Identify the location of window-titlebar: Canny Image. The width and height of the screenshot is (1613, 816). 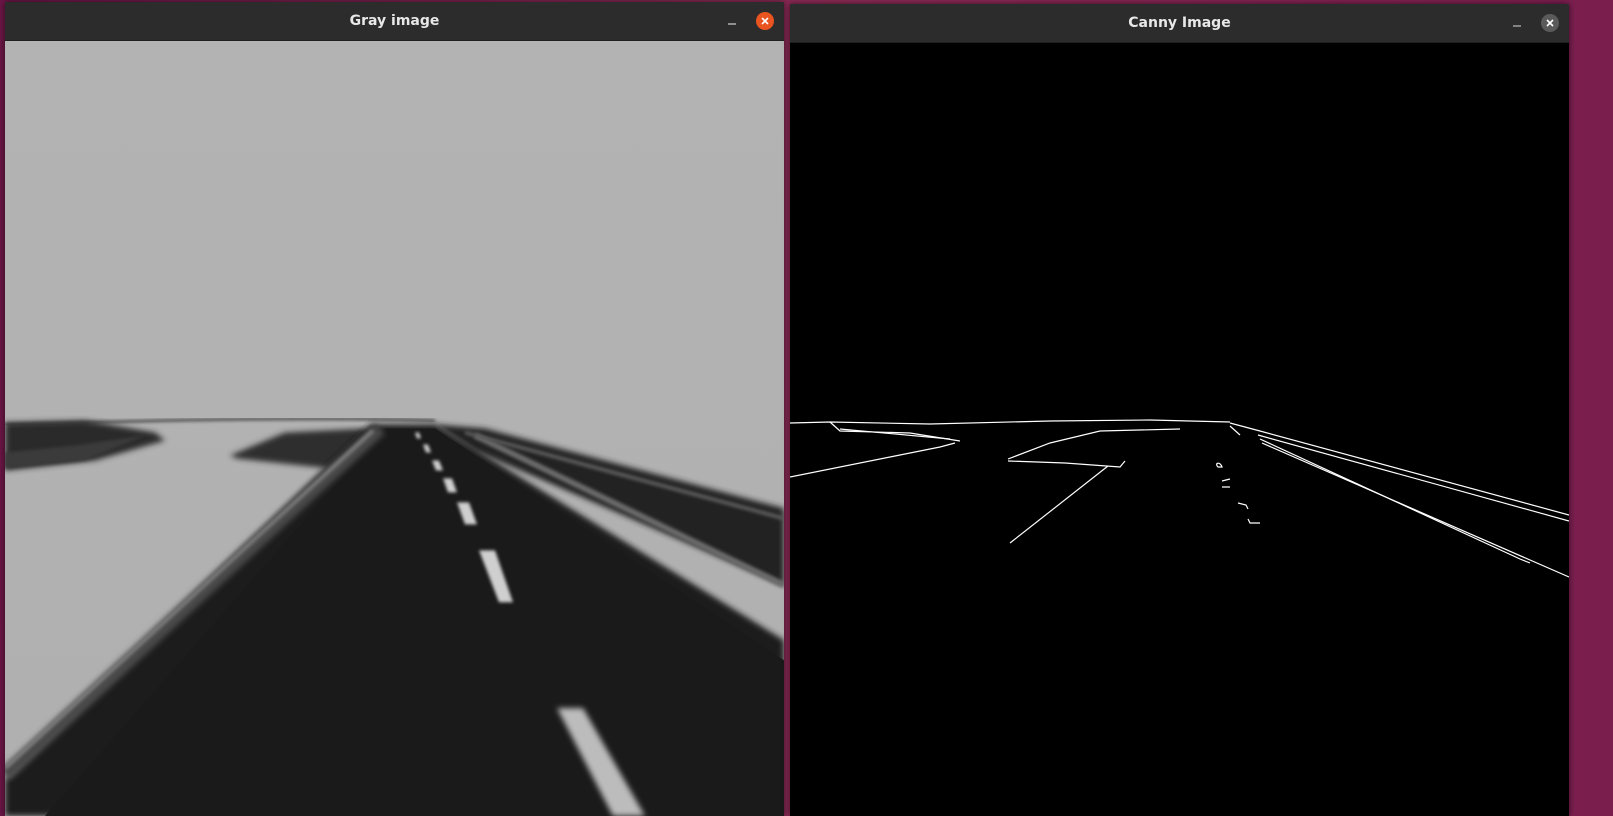
(1179, 23).